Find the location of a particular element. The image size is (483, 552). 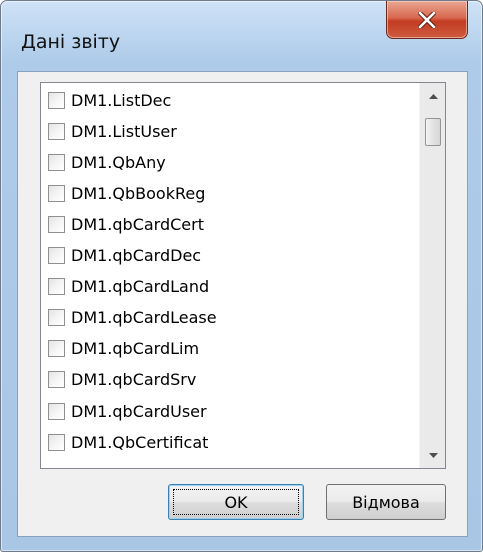

item-label: DM1.qbCardDec is located at coordinates (136, 255).